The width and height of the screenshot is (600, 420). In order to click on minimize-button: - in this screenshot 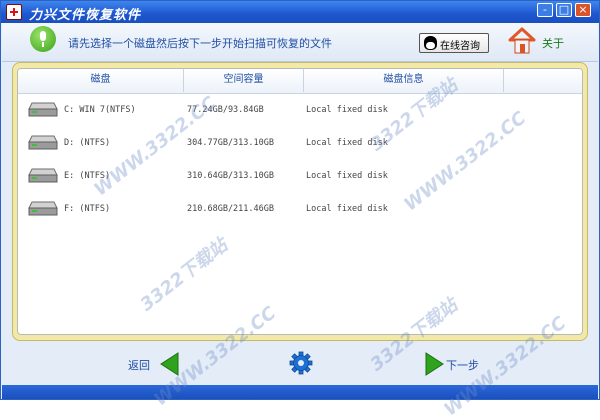, I will do `click(545, 10)`.